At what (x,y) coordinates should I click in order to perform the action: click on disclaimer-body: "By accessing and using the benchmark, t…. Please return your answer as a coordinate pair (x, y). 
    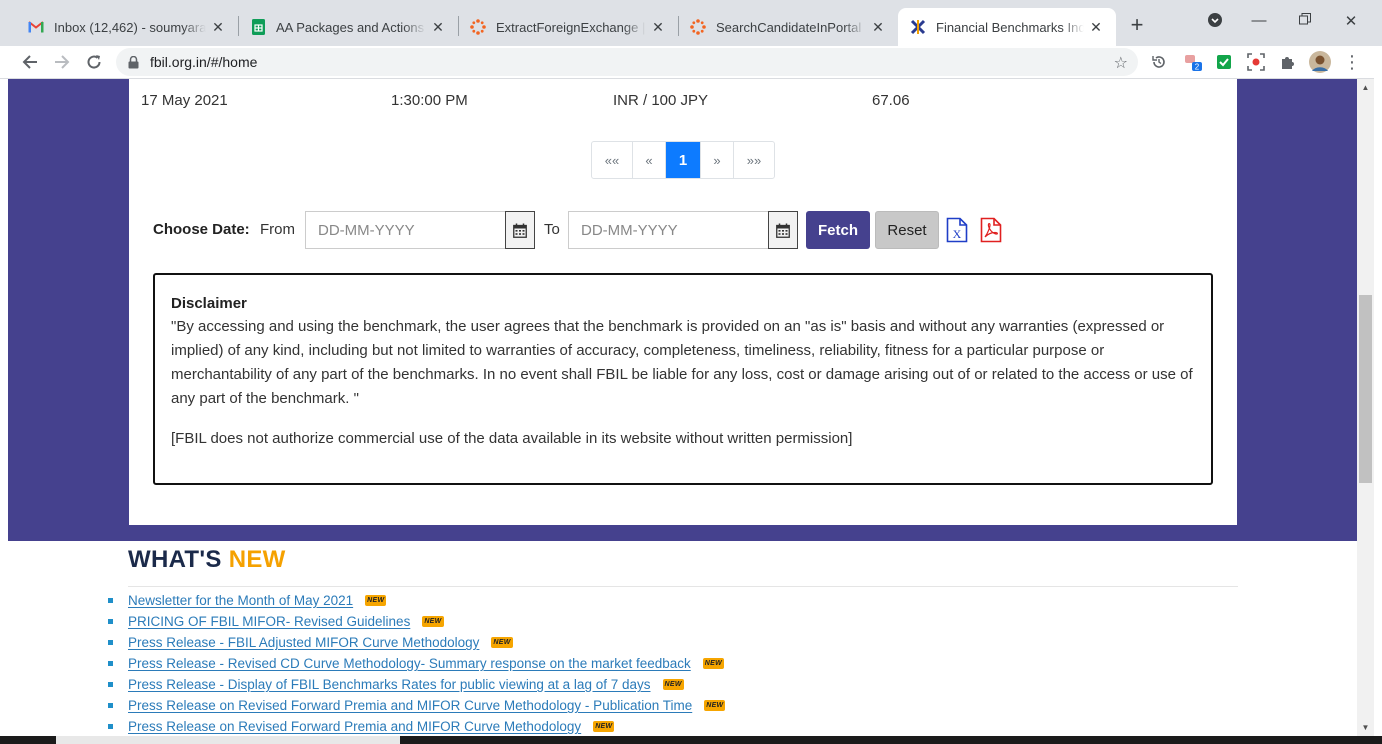
    Looking at the image, I should click on (682, 362).